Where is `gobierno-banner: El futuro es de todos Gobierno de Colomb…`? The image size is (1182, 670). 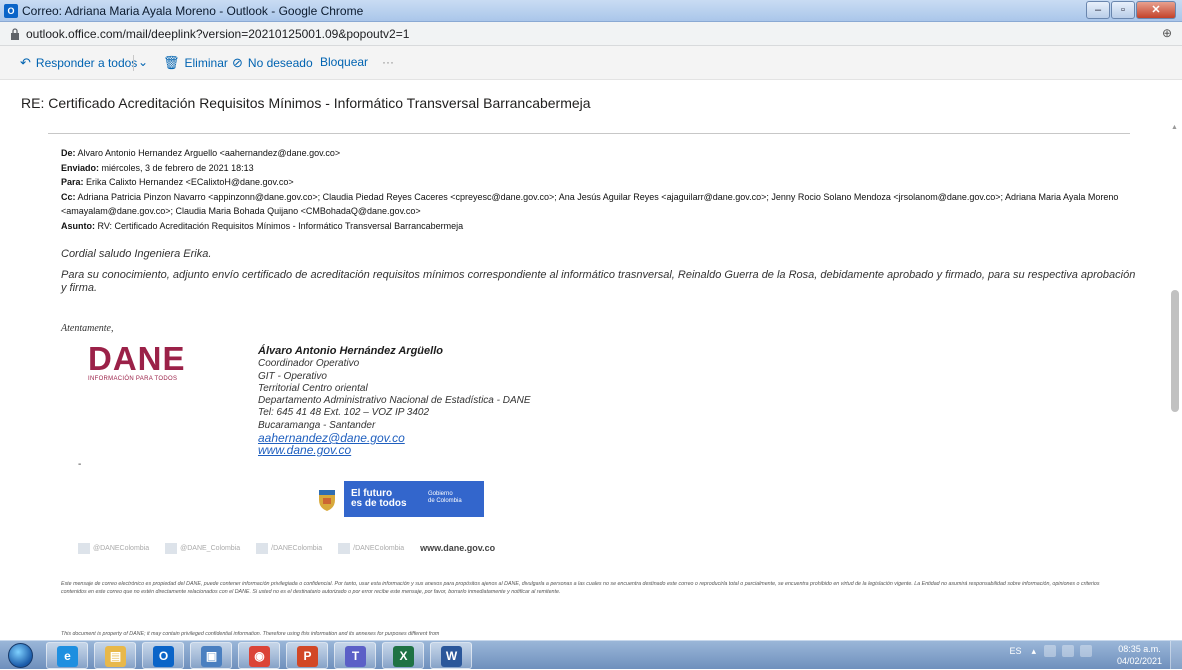
gobierno-banner: El futuro es de todos Gobierno de Colomb… is located at coordinates (397, 499).